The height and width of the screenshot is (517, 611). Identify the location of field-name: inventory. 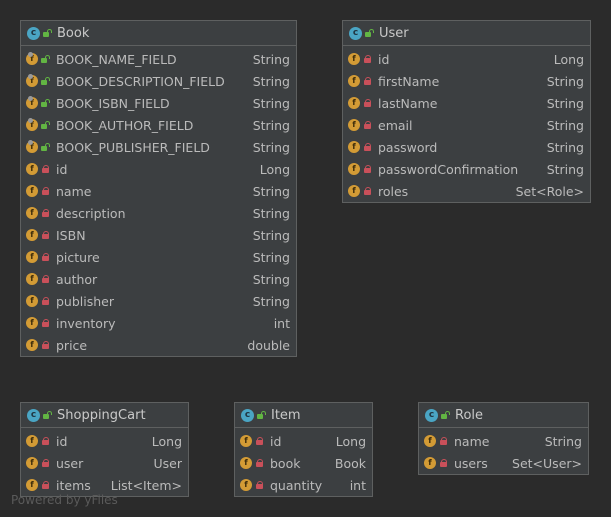
(86, 323).